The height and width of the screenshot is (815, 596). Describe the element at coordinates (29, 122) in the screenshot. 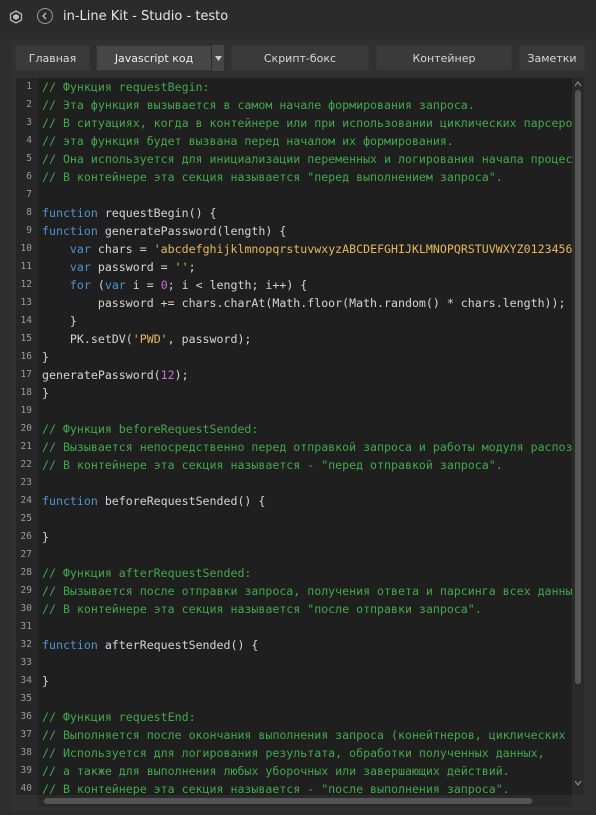

I see `line-number: 3` at that location.